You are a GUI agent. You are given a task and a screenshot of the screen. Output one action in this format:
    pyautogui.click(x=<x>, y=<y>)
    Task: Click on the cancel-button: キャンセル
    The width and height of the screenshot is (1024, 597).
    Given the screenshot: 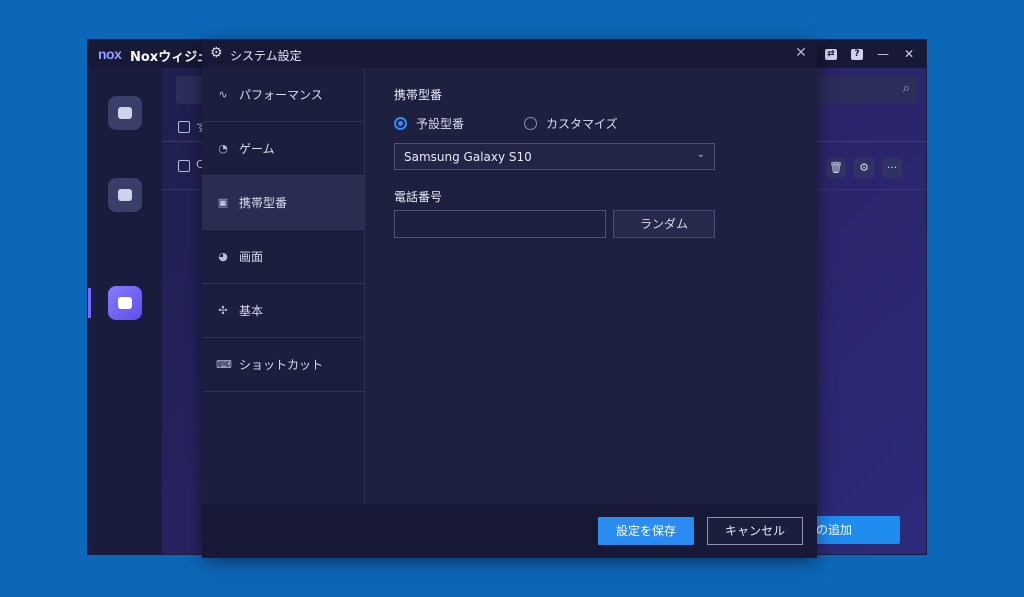 What is the action you would take?
    pyautogui.click(x=755, y=531)
    